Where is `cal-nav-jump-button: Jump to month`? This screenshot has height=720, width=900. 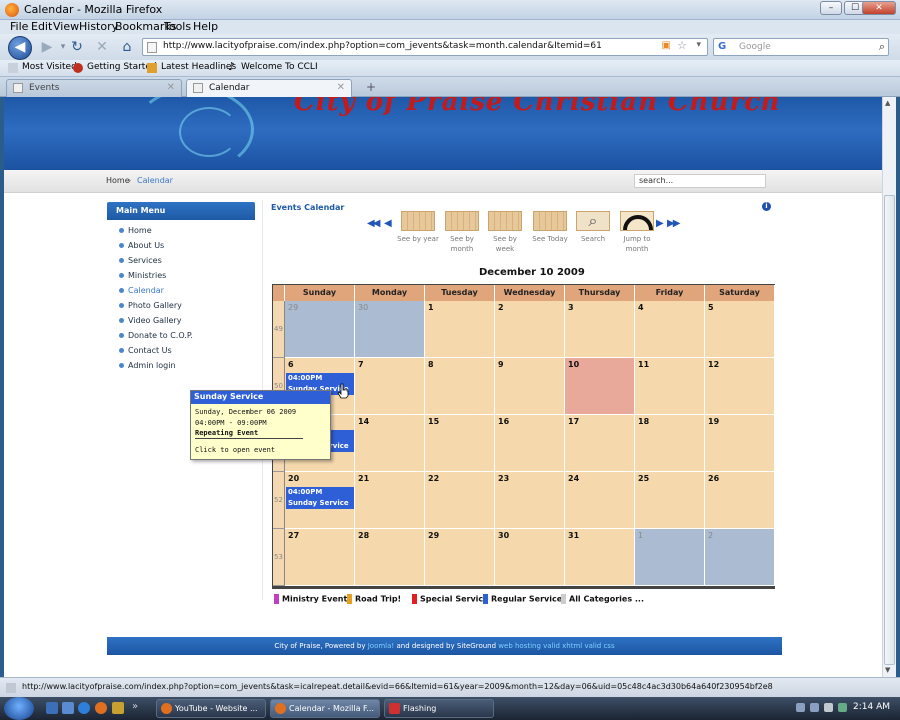
cal-nav-jump-button: Jump to month is located at coordinates (637, 232).